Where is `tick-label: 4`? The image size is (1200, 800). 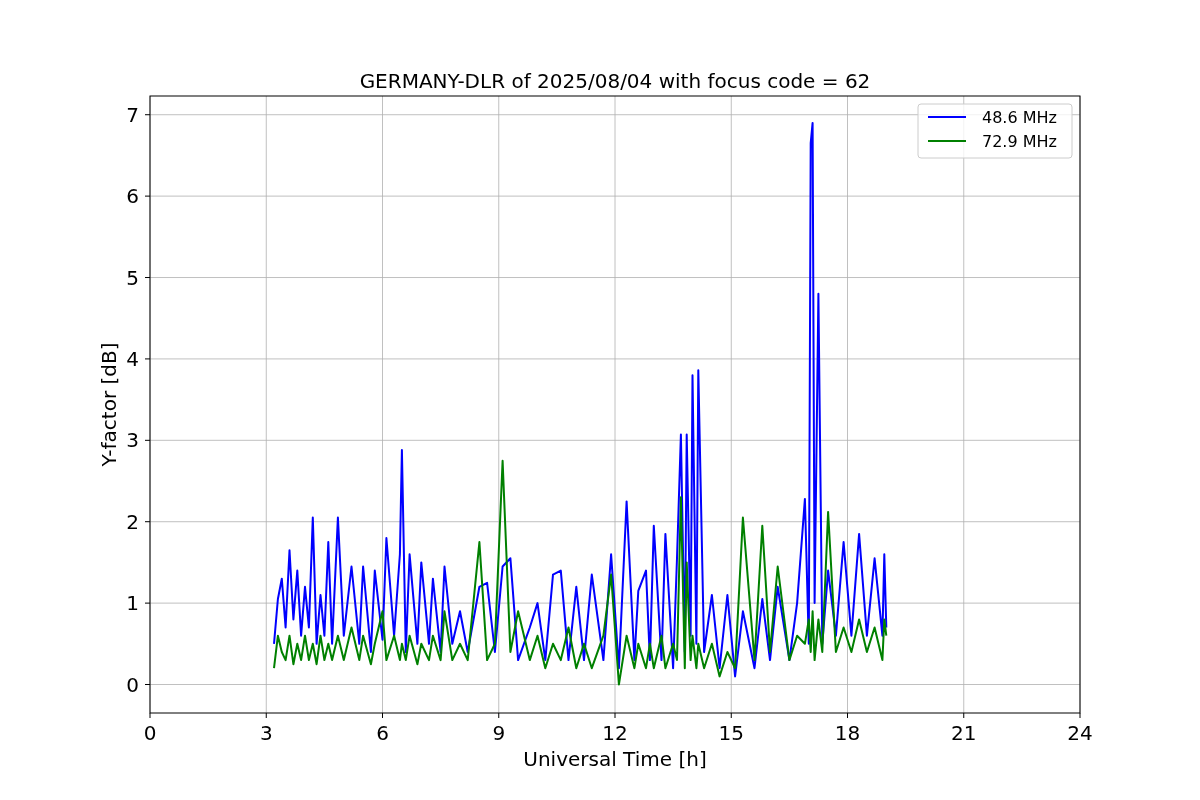
tick-label: 4 is located at coordinates (132, 358).